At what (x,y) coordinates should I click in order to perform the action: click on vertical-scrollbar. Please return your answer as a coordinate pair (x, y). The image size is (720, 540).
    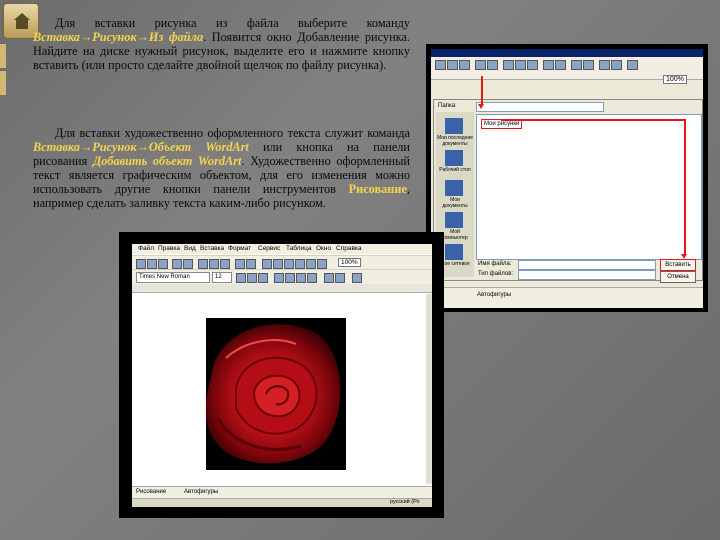
    Looking at the image, I should click on (429, 389).